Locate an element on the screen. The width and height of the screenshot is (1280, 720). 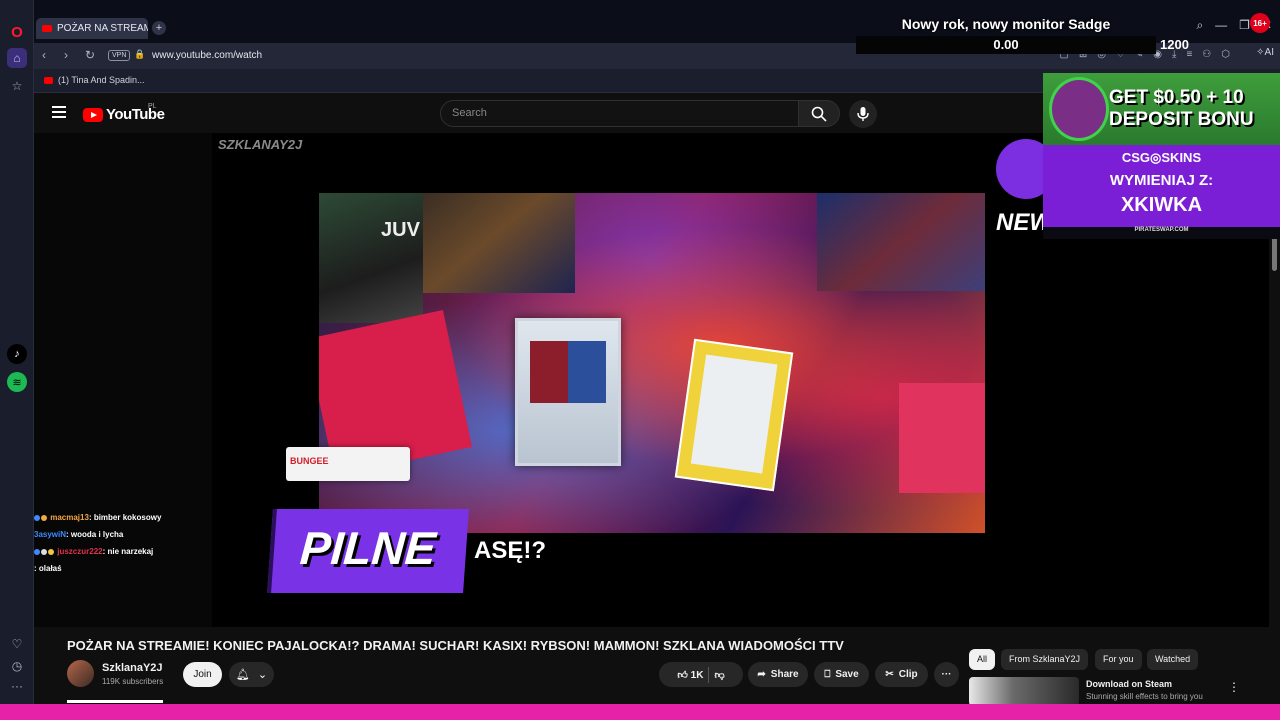
like-dislike-group: 👍︎ 1K 👎︎ is located at coordinates (701, 674).